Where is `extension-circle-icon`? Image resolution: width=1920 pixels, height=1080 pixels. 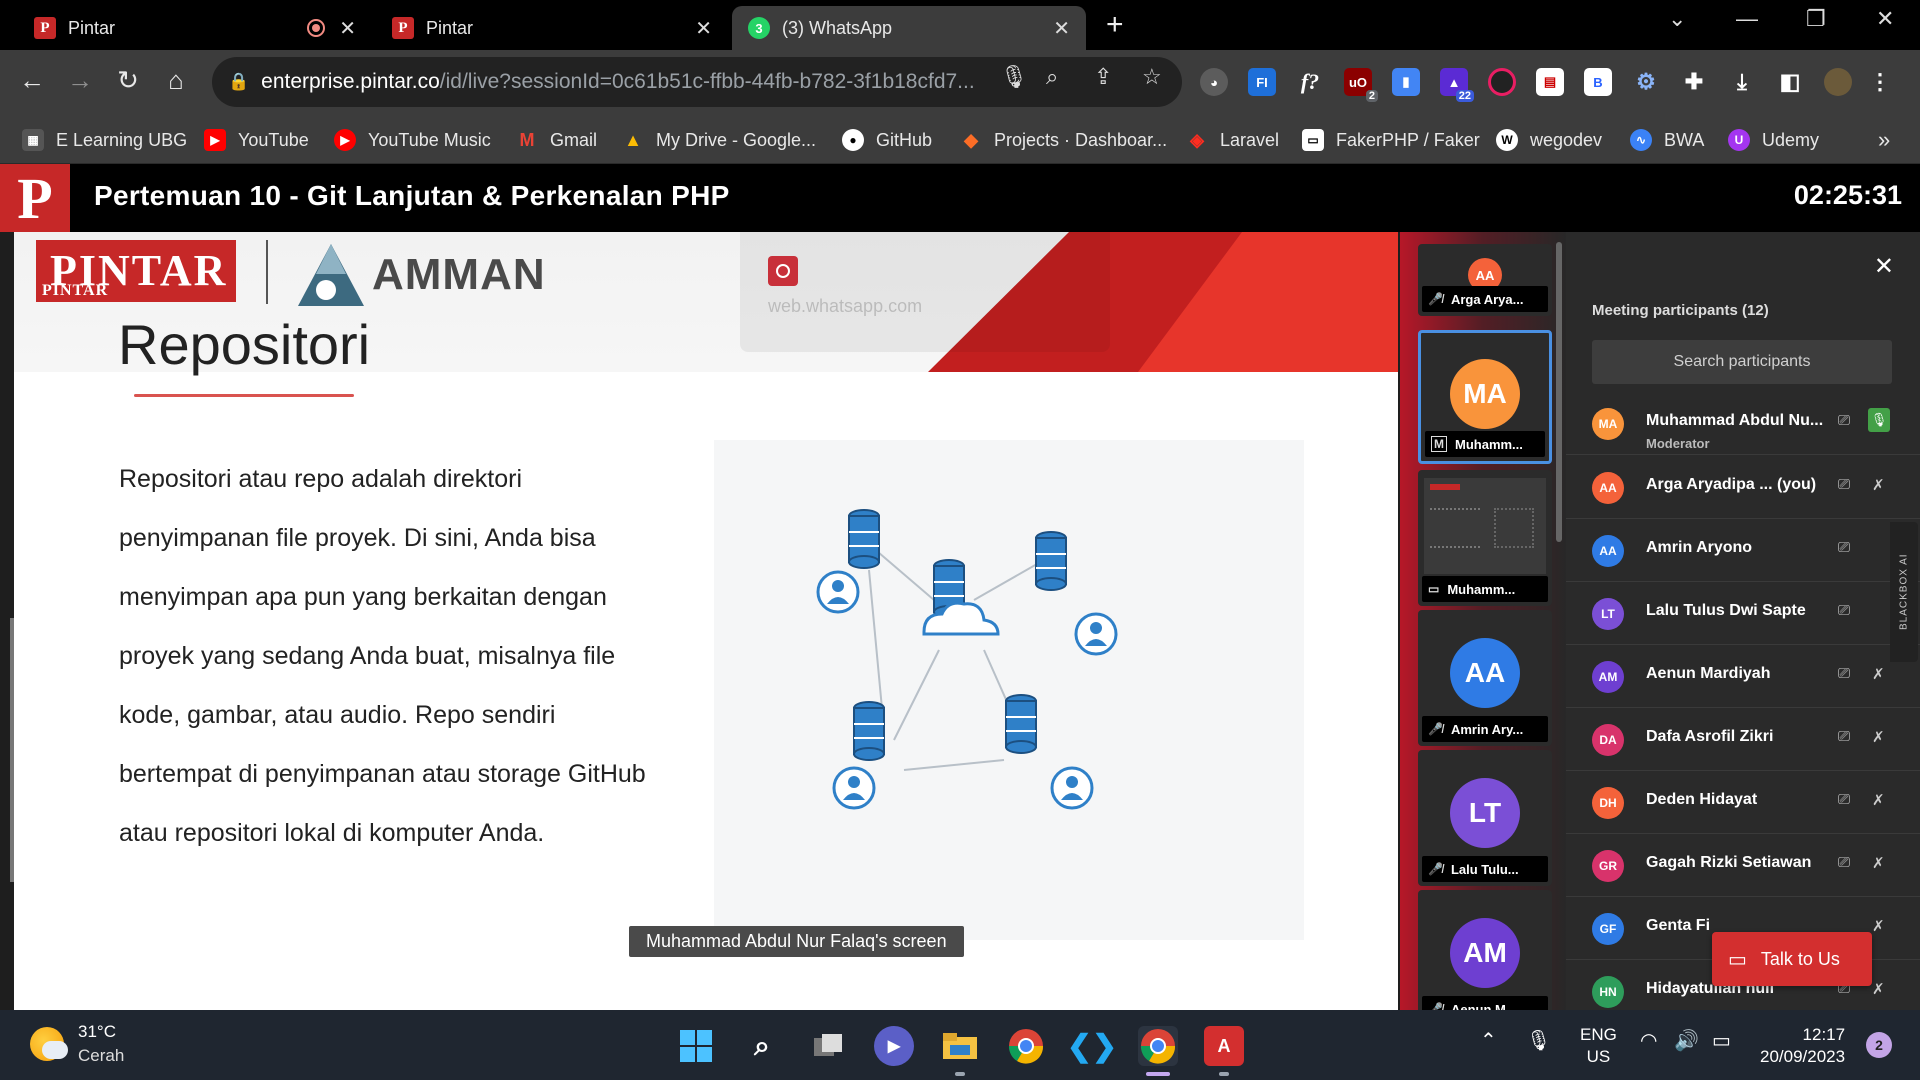 extension-circle-icon is located at coordinates (1502, 82).